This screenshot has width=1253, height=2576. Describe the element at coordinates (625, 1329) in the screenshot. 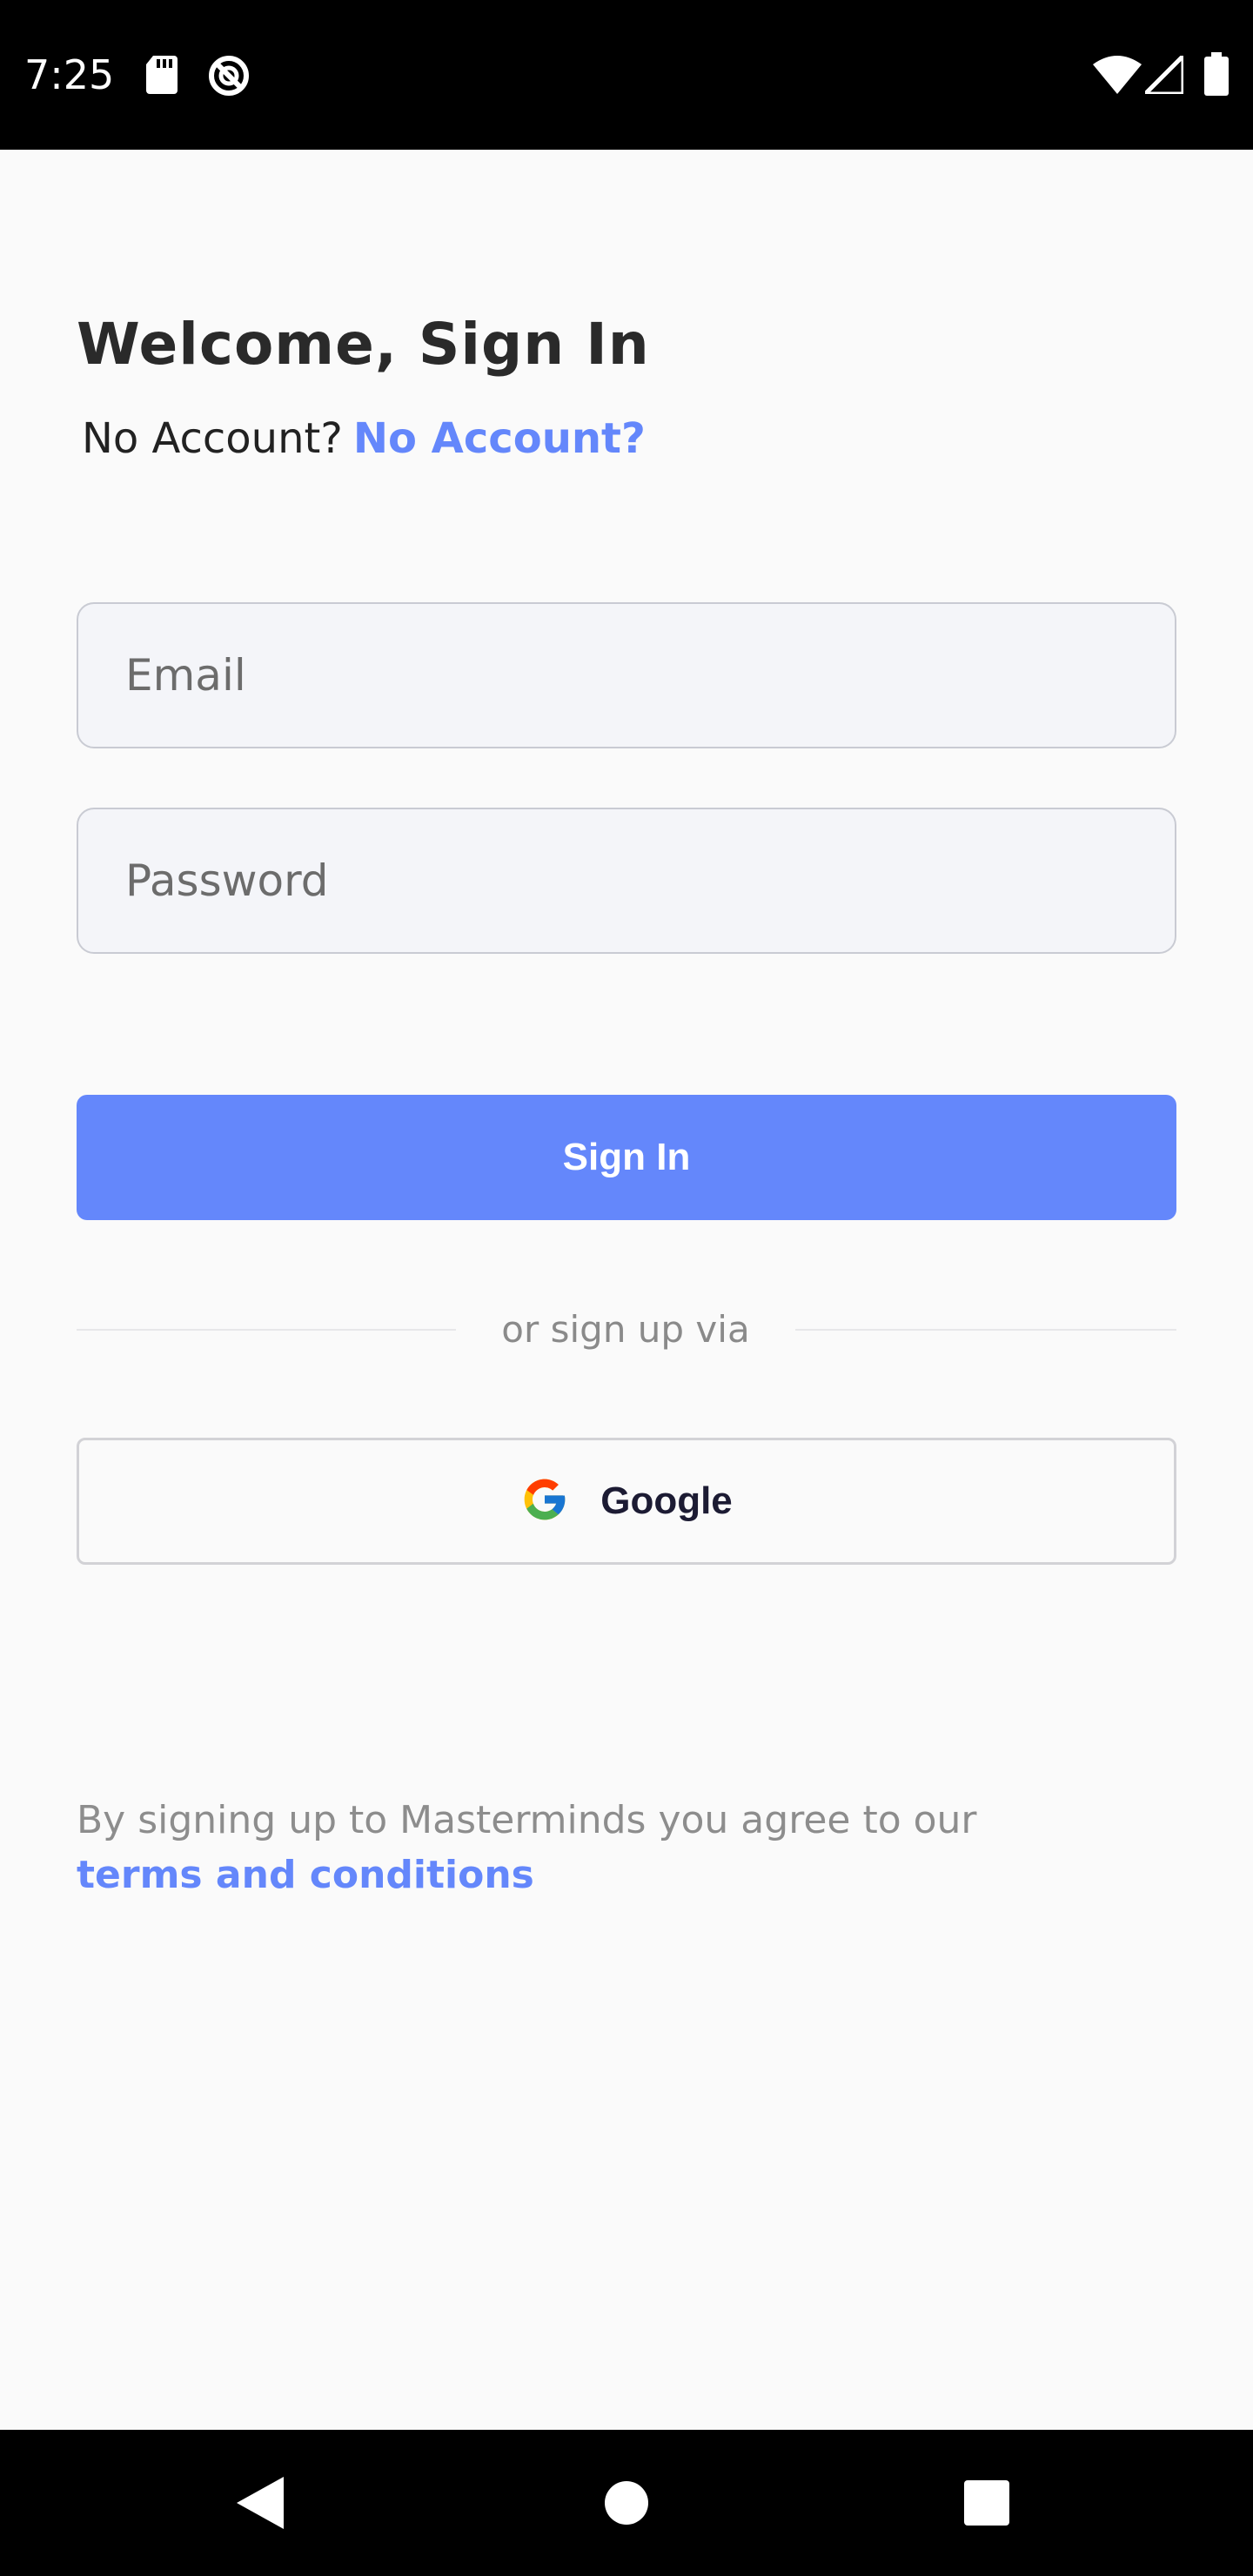

I see `divider-text: or sign up via` at that location.